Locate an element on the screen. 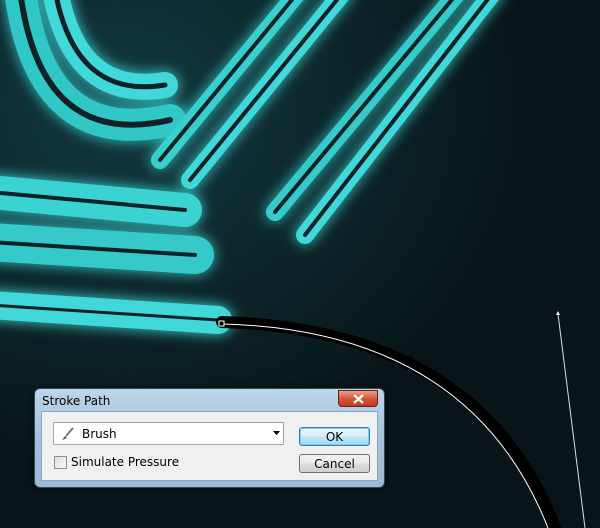 This screenshot has height=528, width=600. dialog-titlebar: Stroke Path is located at coordinates (209, 400).